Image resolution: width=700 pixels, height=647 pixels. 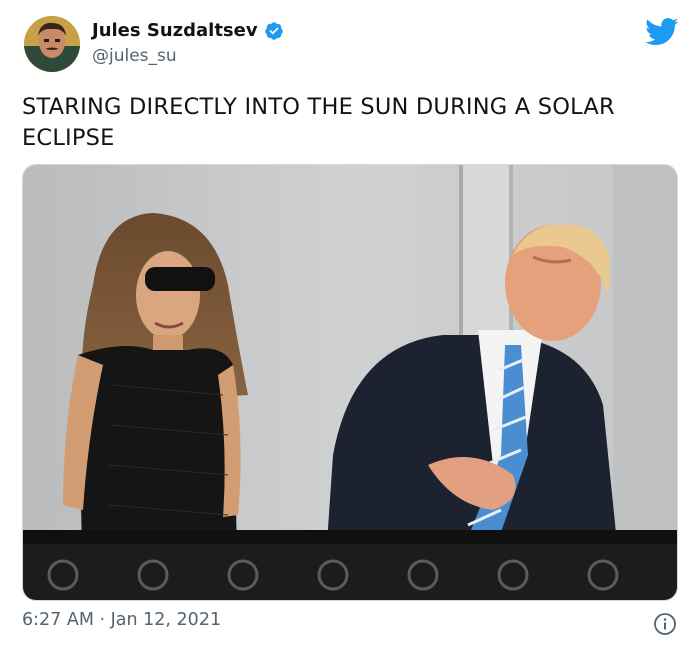 I want to click on author-handle: @jules_su, so click(x=188, y=56).